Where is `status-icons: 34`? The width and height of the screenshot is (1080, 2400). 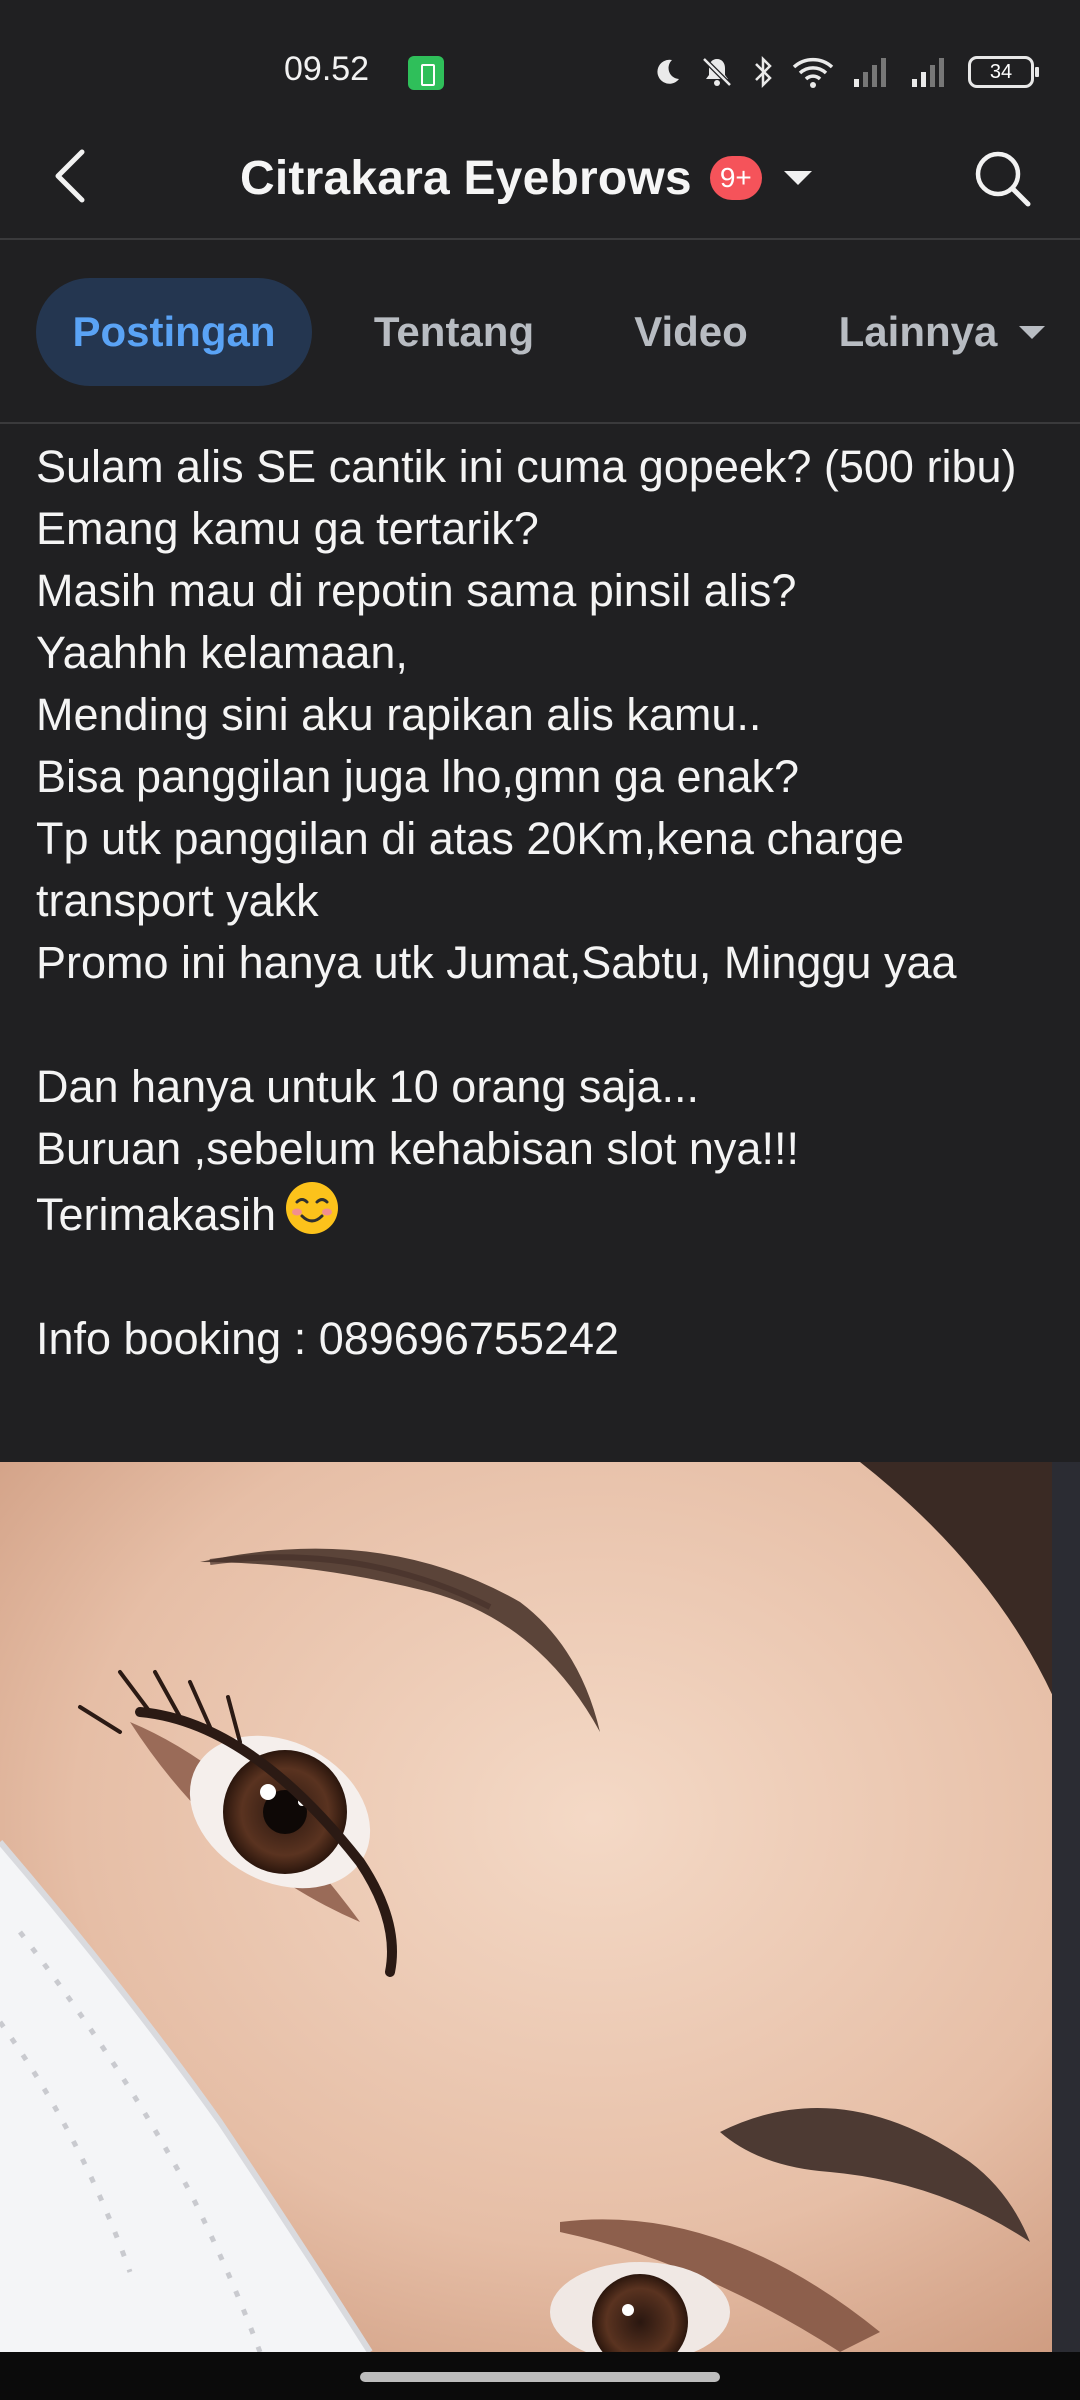 status-icons: 34 is located at coordinates (845, 72).